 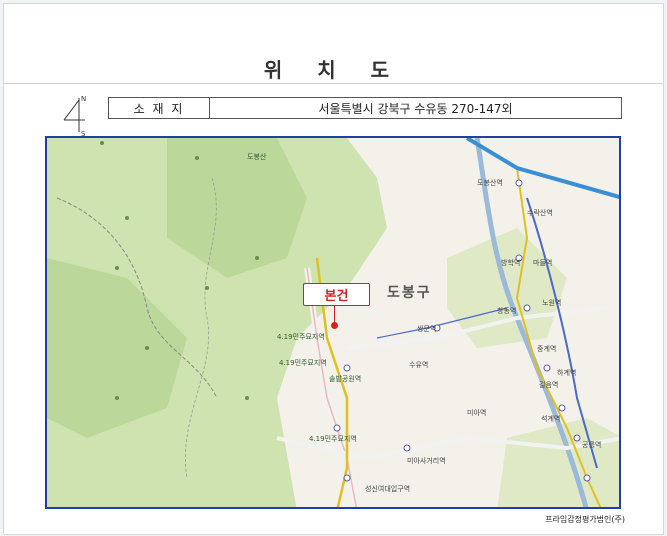 I want to click on map-label: 방학역, so click(x=511, y=263).